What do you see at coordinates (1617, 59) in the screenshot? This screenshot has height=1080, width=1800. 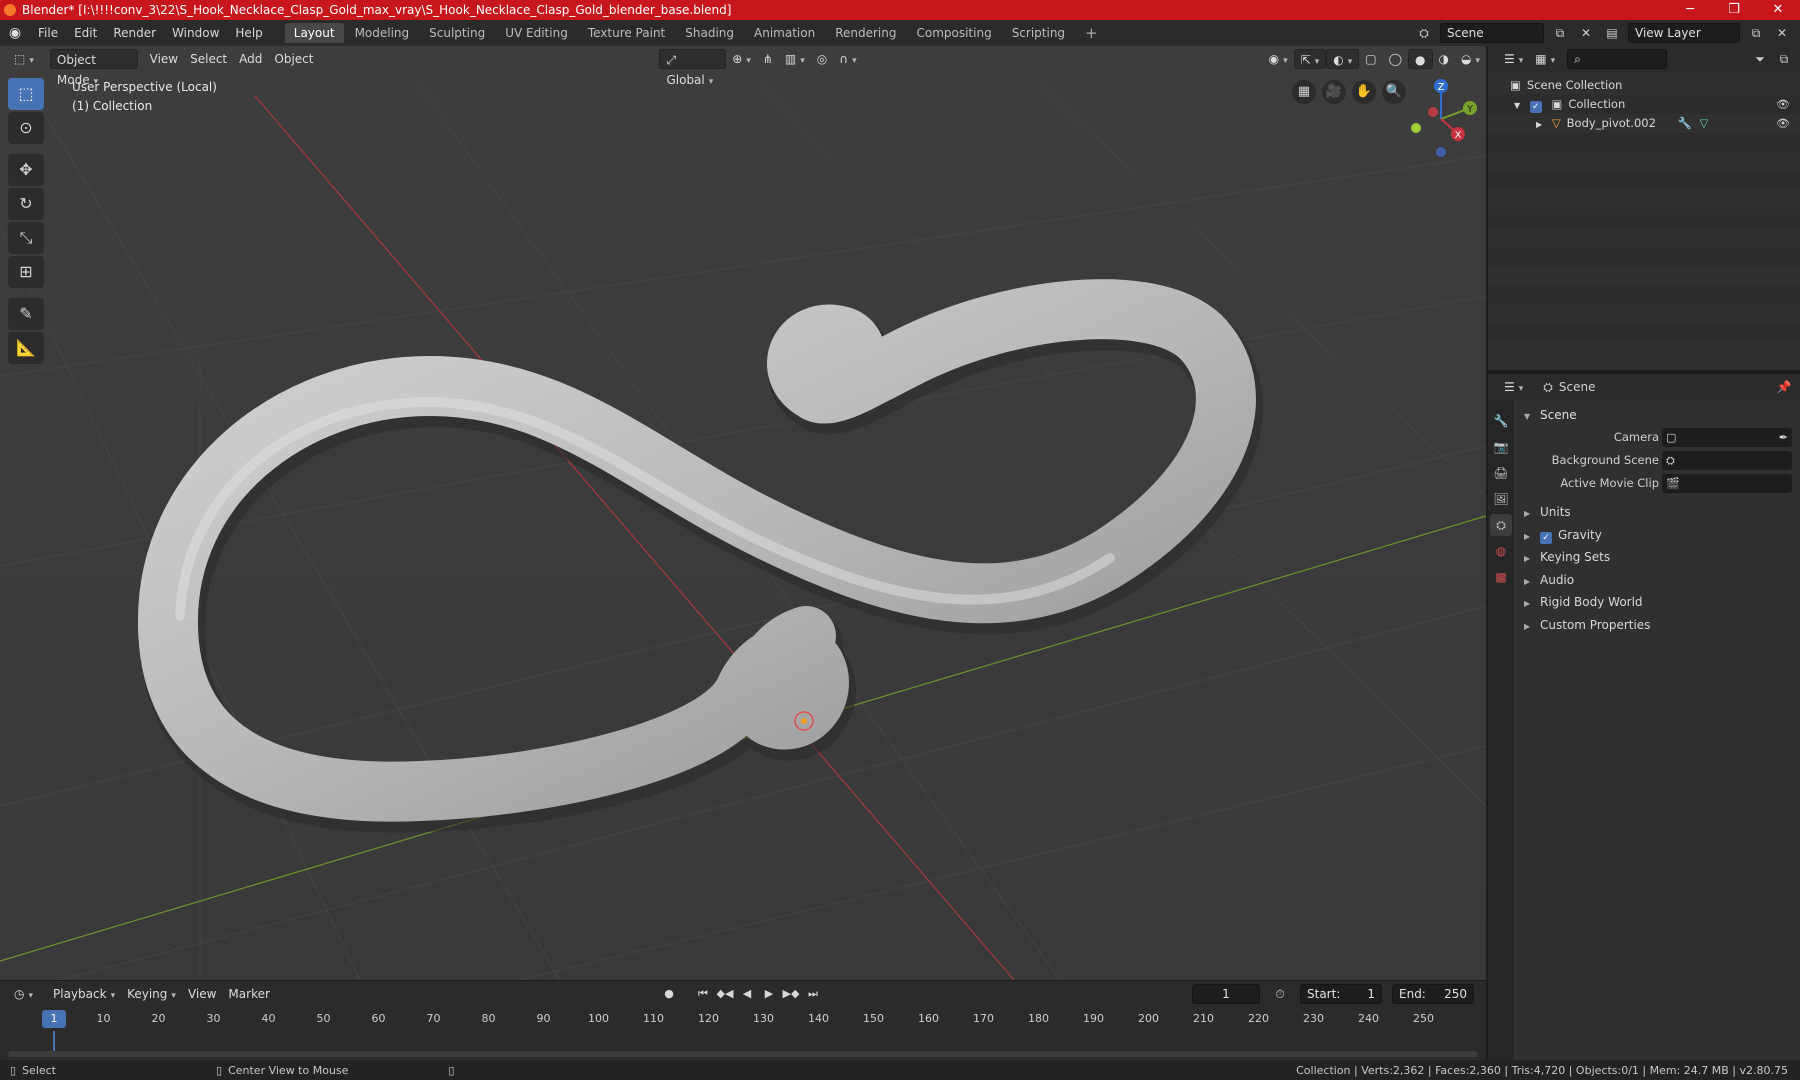 I see `outliner-search-input: ⌕` at bounding box center [1617, 59].